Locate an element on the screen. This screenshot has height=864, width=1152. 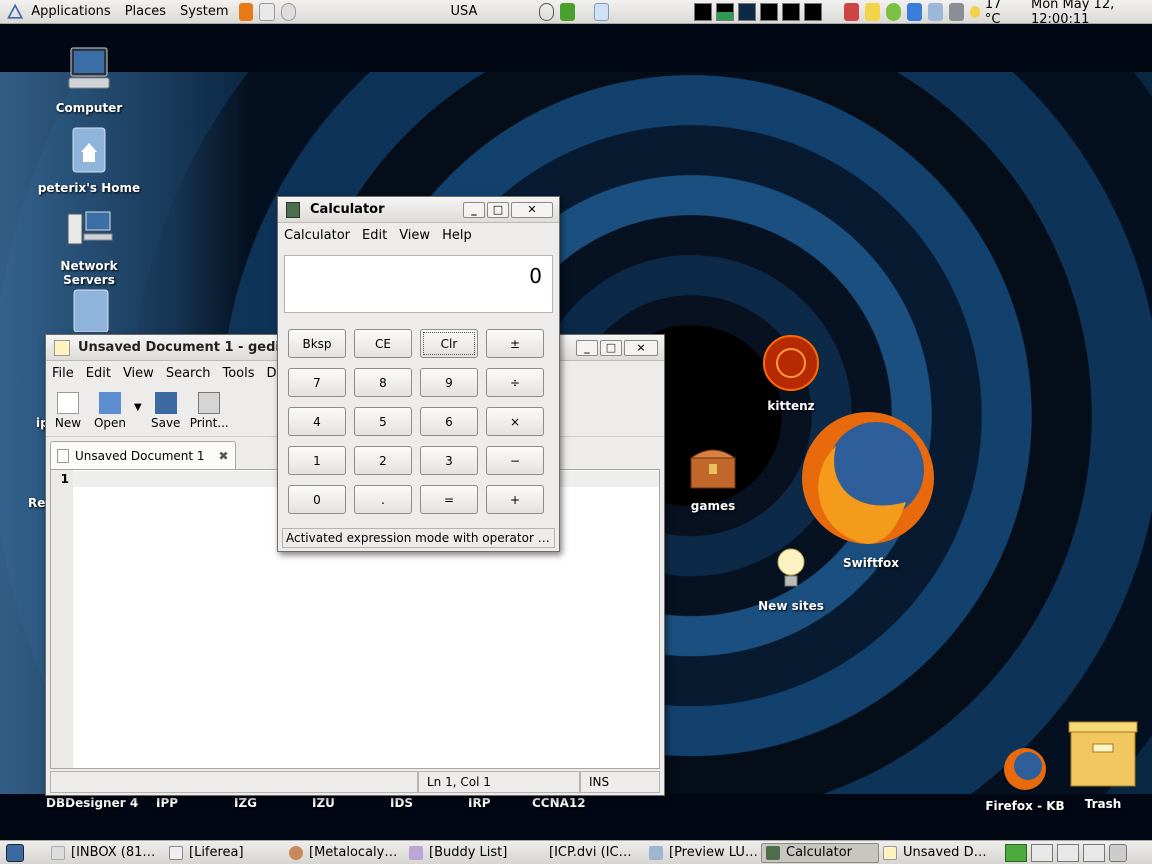
desktop-icon-label: CCNA12 is located at coordinates (559, 803).